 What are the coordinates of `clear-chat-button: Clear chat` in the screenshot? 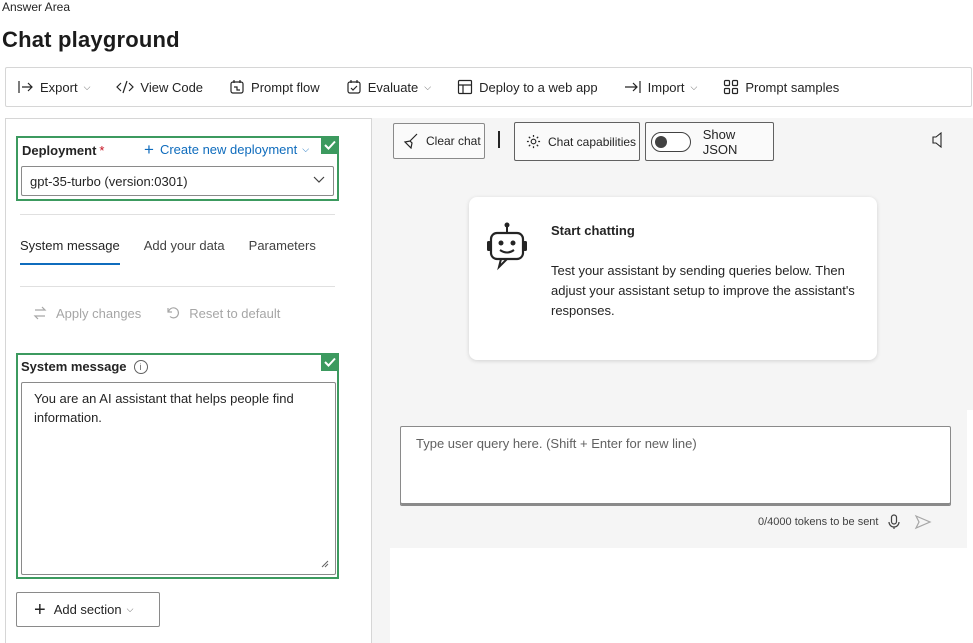 It's located at (439, 141).